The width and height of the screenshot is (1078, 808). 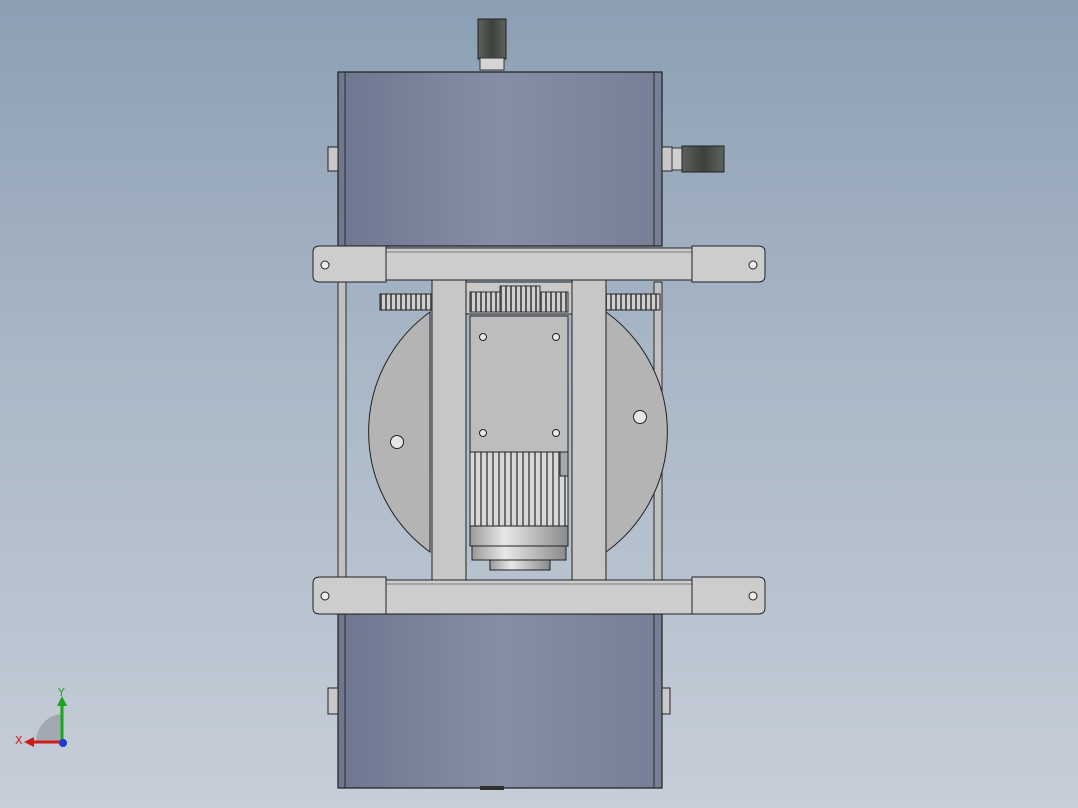 What do you see at coordinates (397, 442) in the screenshot?
I see `disc-hole-left` at bounding box center [397, 442].